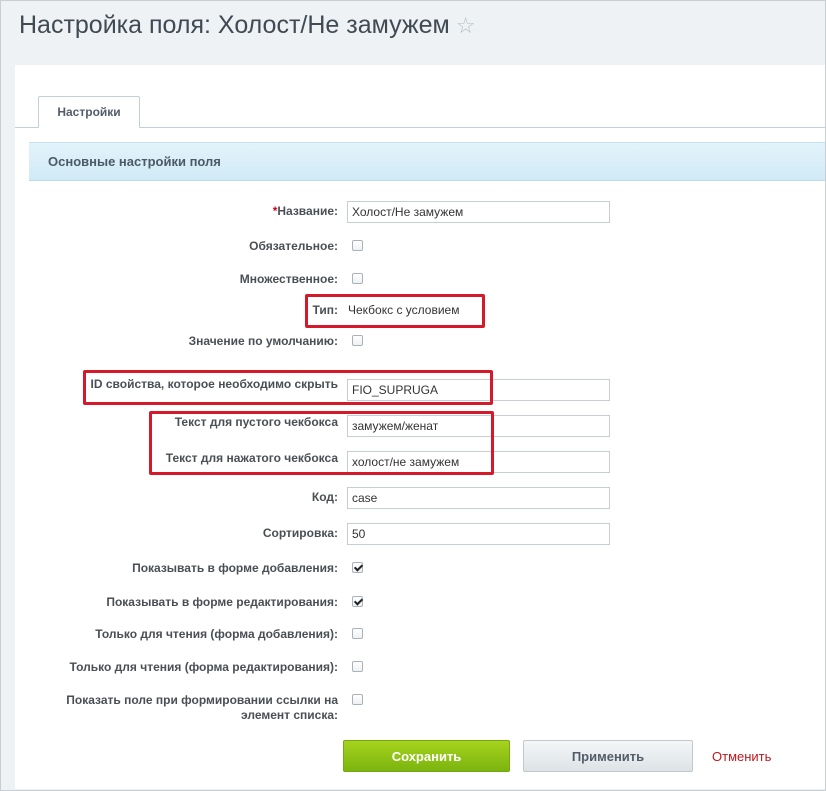 The width and height of the screenshot is (826, 791). Describe the element at coordinates (289, 715) in the screenshot. I see `show-in-link-label-line2: элемент списка:` at that location.